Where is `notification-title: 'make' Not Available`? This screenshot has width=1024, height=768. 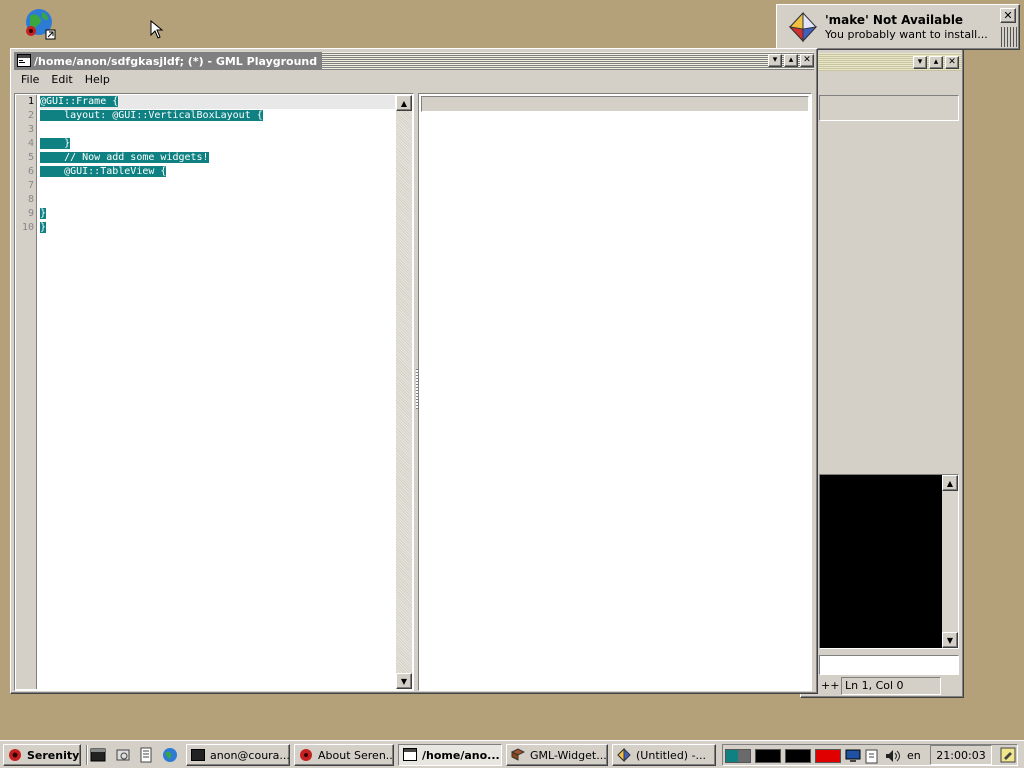
notification-title: 'make' Not Available is located at coordinates (894, 20).